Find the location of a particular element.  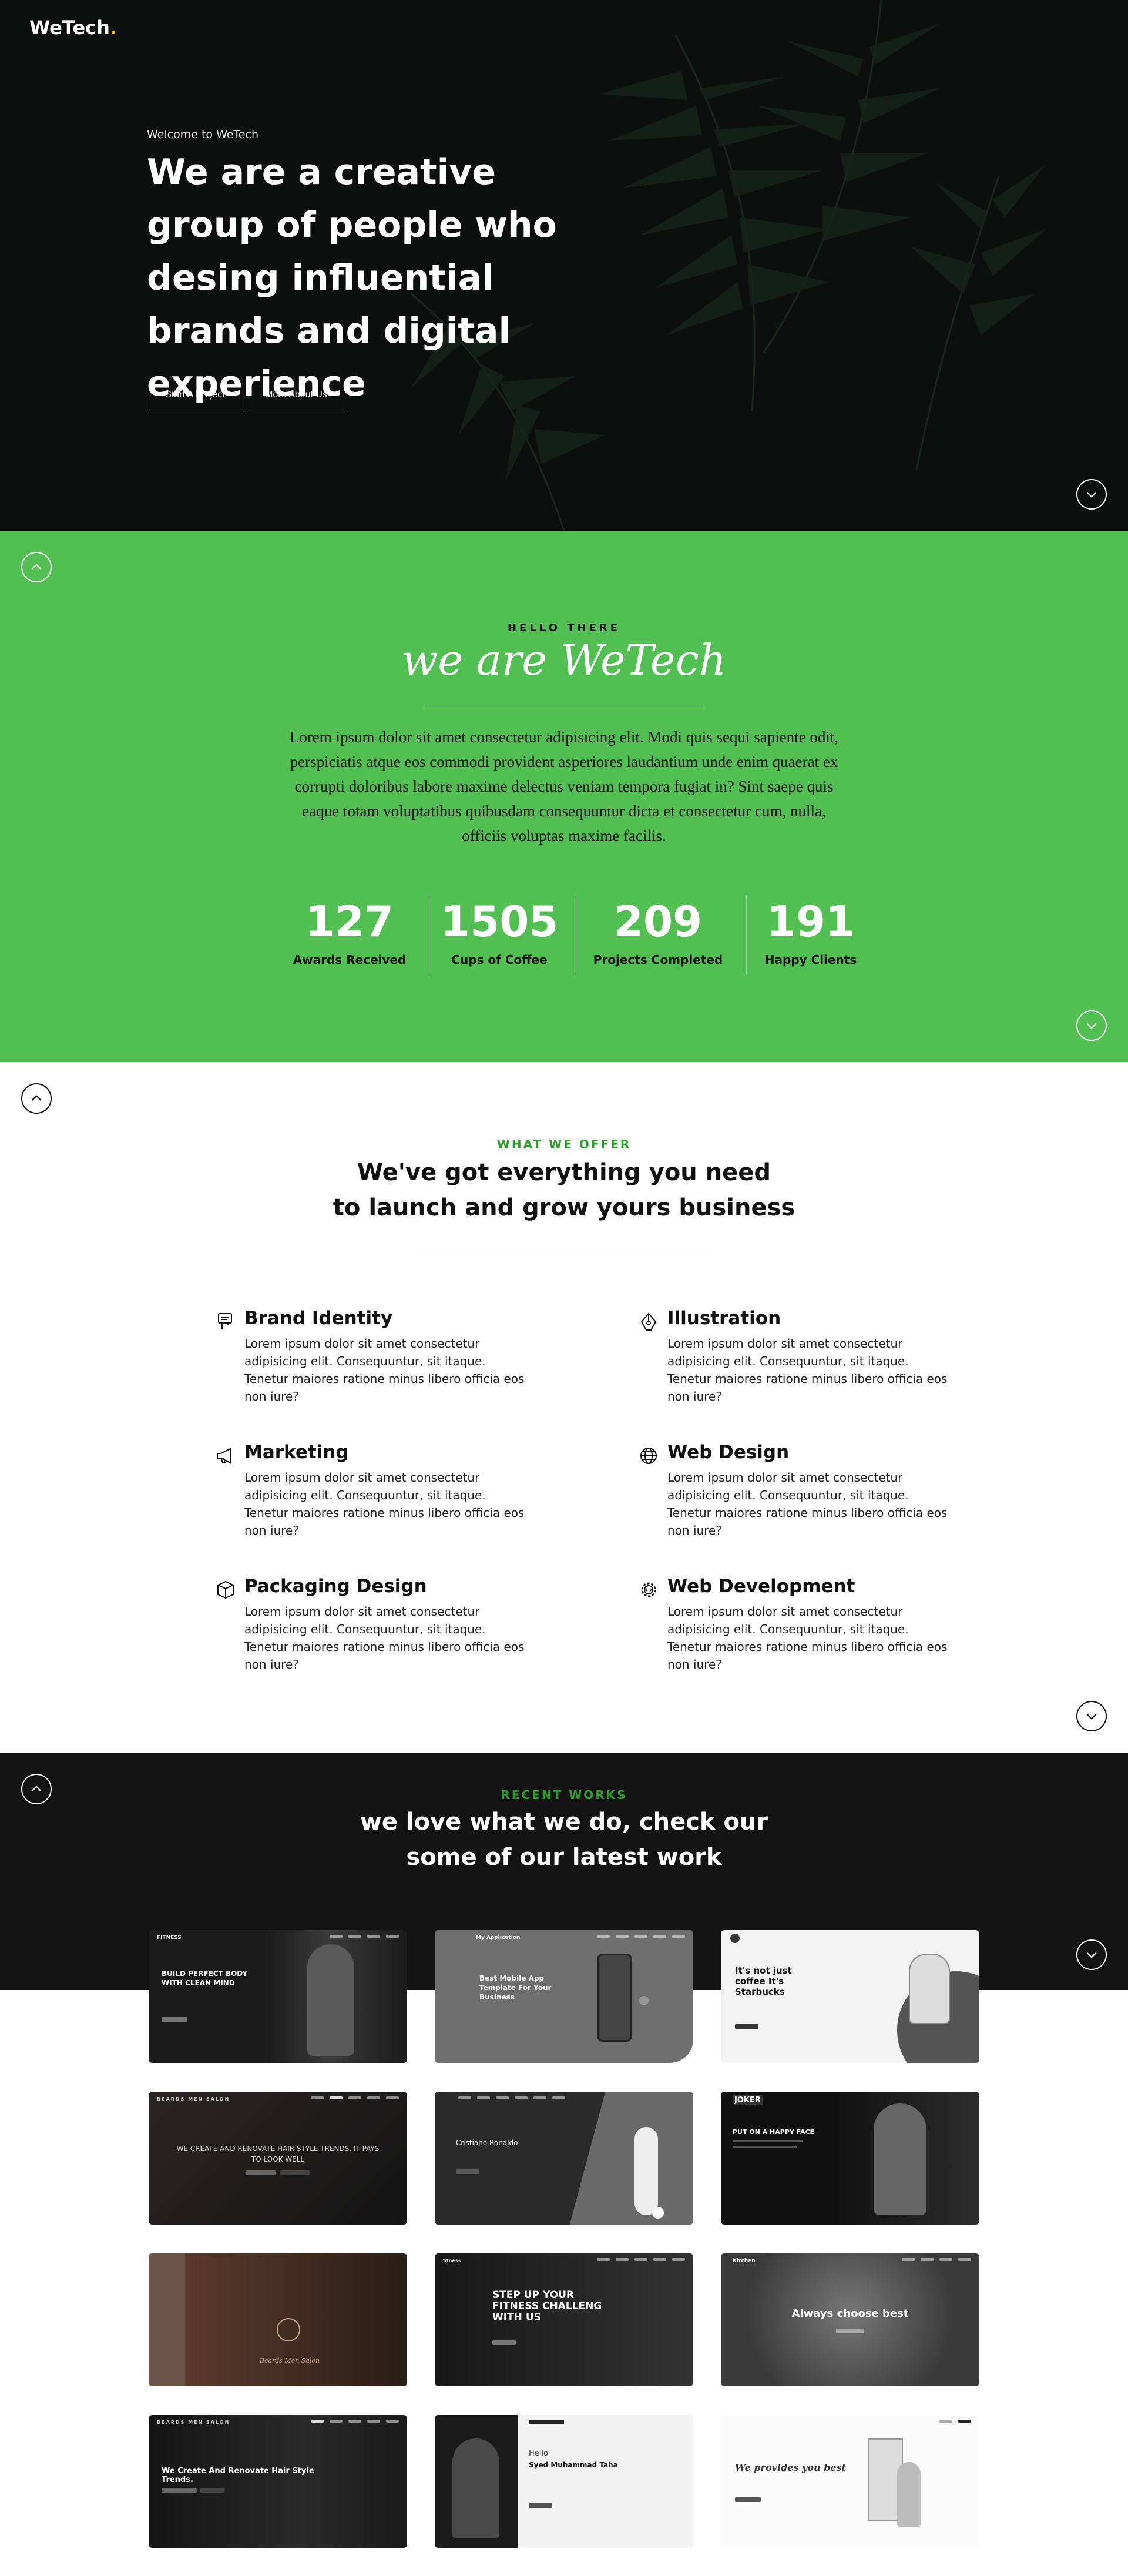

stat-value: 191 is located at coordinates (811, 921).